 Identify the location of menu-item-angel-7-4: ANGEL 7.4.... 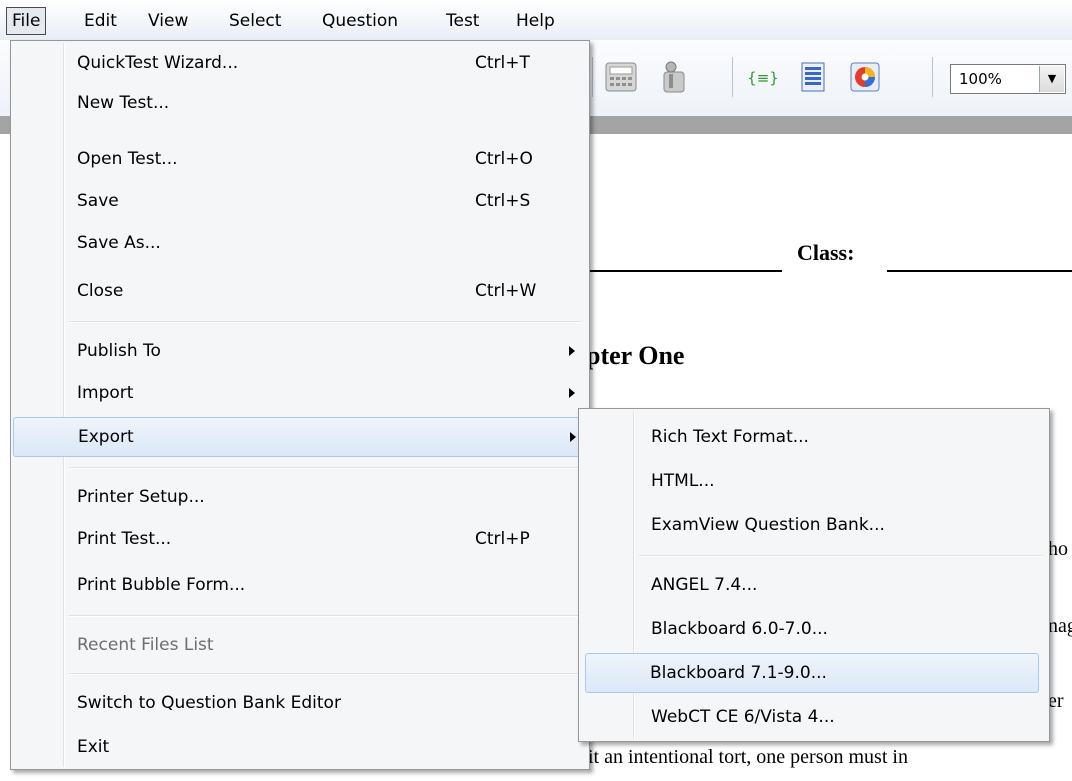
(813, 585).